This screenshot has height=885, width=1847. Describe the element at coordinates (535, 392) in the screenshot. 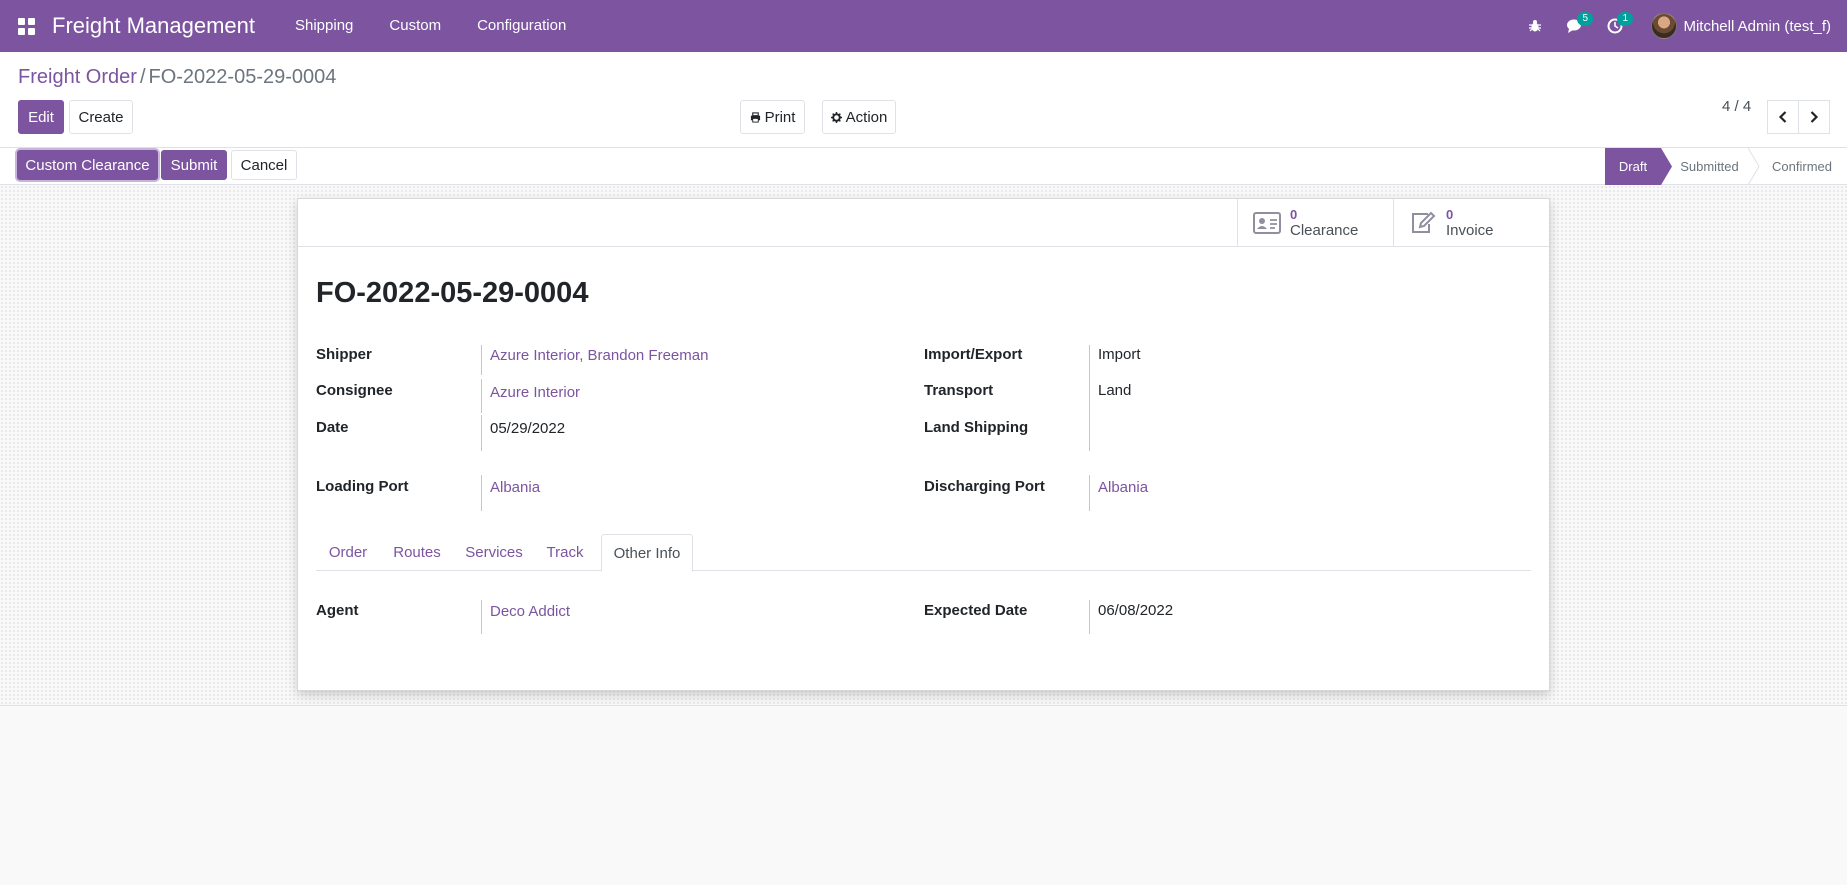

I see `consignee-field: Azure Interior` at that location.